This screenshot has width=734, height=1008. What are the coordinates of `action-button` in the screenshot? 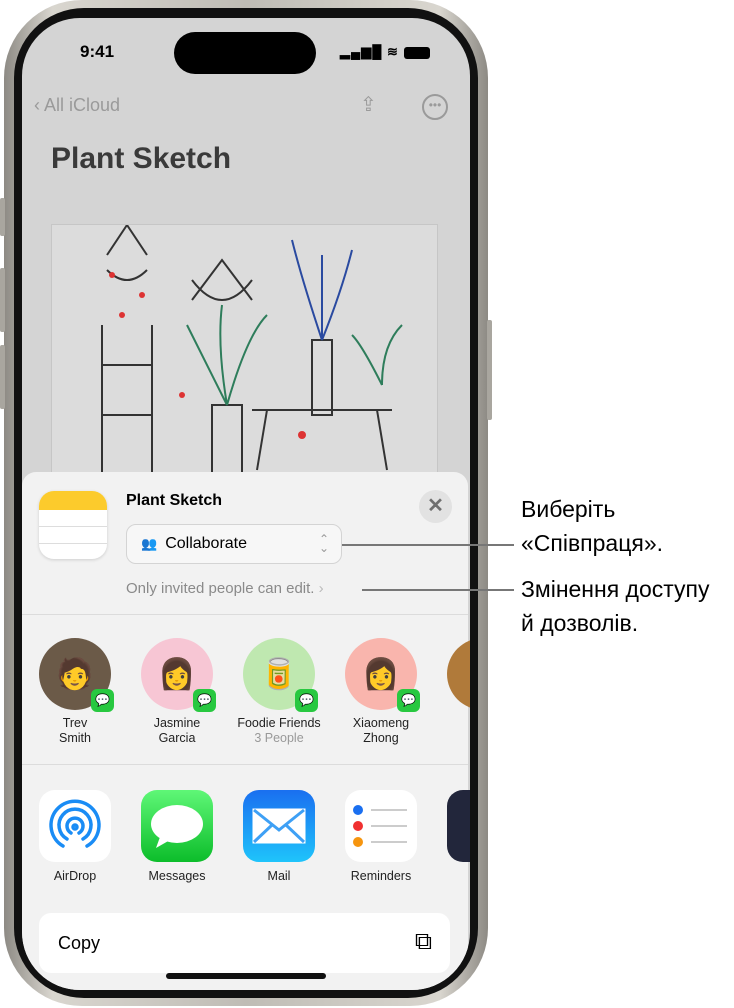 It's located at (2, 217).